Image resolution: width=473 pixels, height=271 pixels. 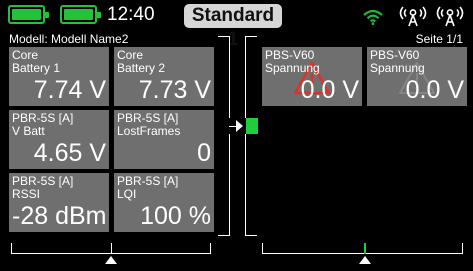 I want to click on tile-sensor: LostFrames, so click(x=149, y=131).